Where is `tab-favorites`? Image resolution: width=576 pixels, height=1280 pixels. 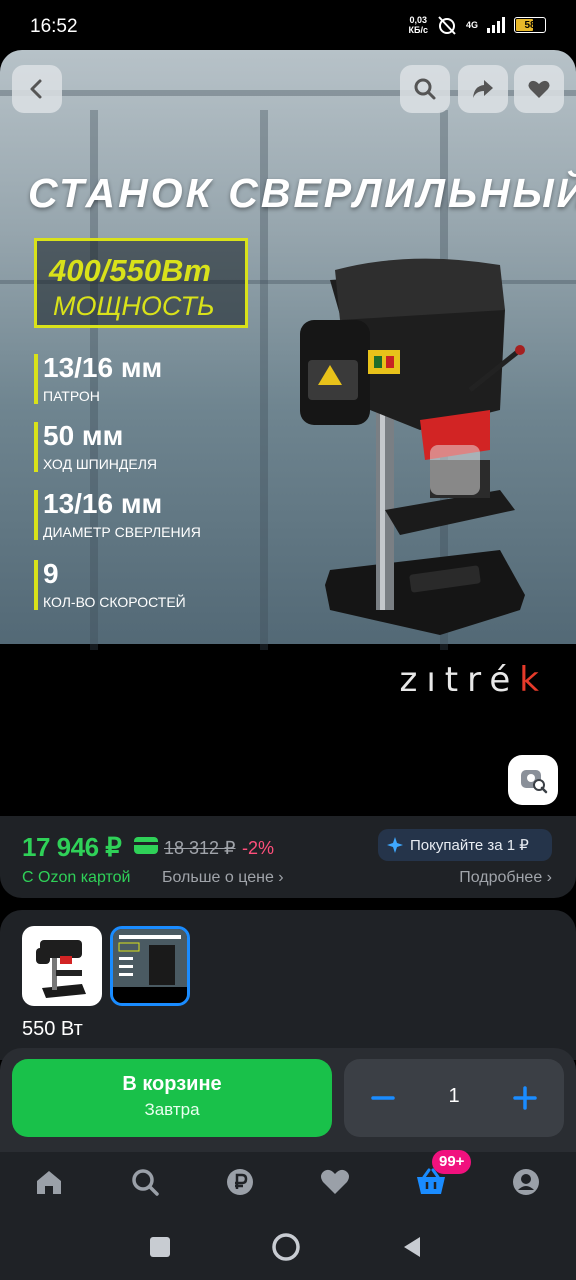
tab-favorites is located at coordinates (335, 1182).